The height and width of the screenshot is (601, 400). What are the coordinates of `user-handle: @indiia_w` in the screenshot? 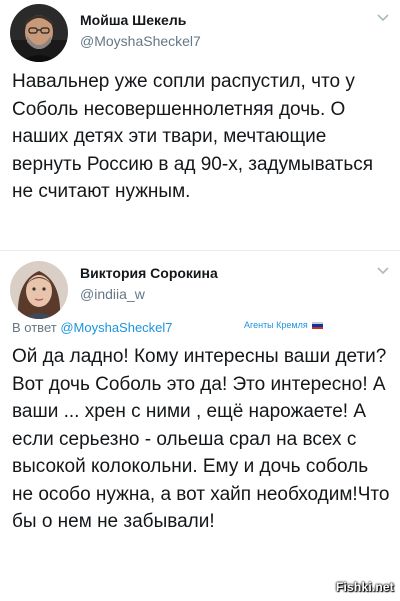 It's located at (112, 294).